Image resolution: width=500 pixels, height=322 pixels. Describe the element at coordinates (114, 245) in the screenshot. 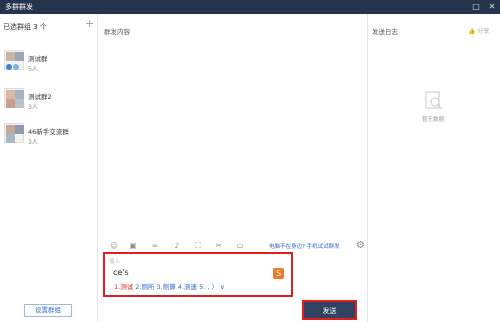

I see `smile-icon: ☺` at that location.